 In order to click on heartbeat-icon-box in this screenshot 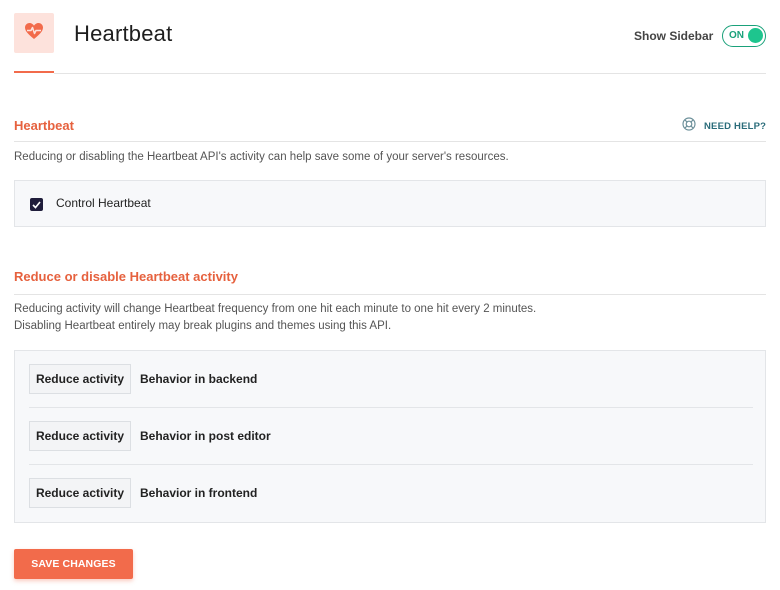, I will do `click(34, 33)`.